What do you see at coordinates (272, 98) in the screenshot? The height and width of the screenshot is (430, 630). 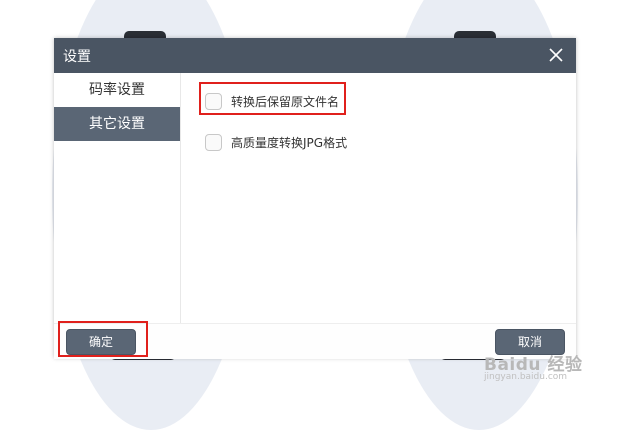 I see `highlight-box-keep-filename` at bounding box center [272, 98].